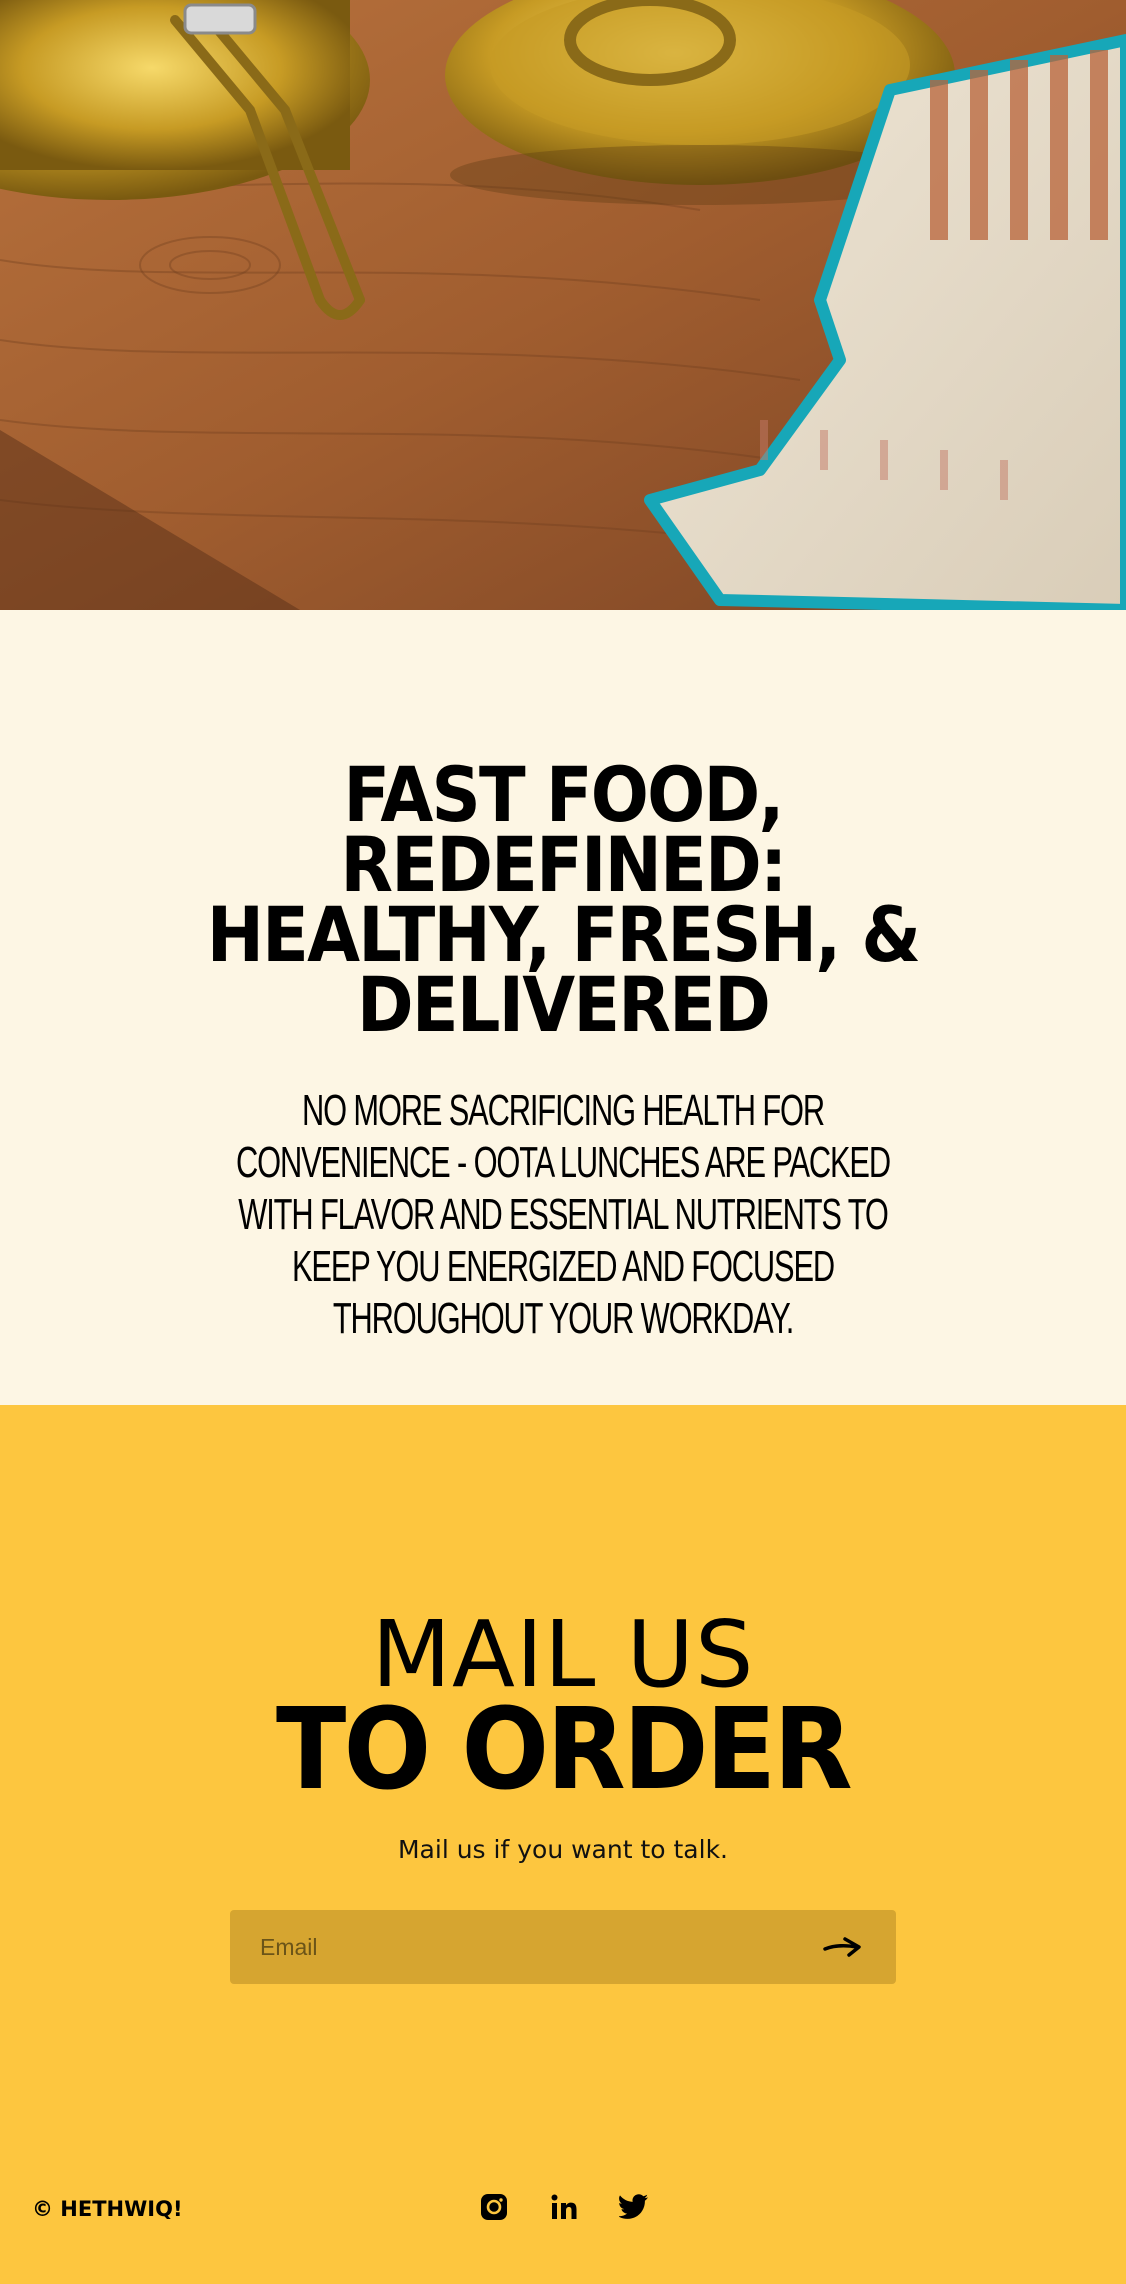  Describe the element at coordinates (564, 1750) in the screenshot. I see `mail-title-line-2: TO ORDER` at that location.